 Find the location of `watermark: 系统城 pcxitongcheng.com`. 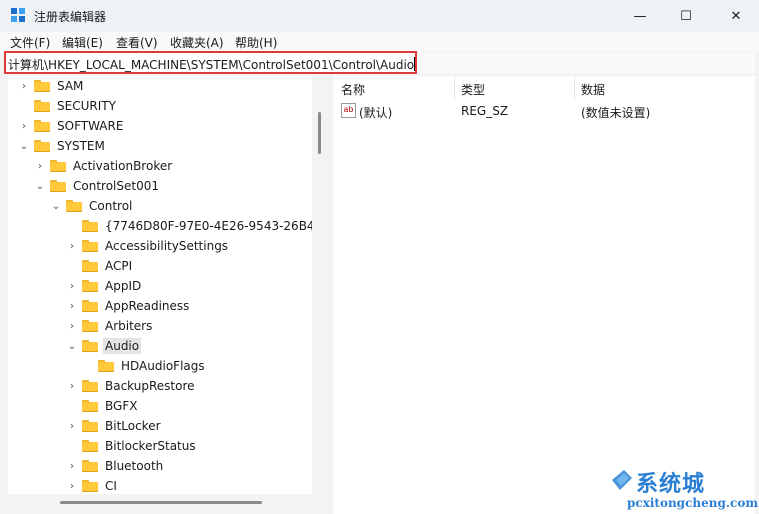

watermark: 系统城 pcxitongcheng.com is located at coordinates (677, 488).